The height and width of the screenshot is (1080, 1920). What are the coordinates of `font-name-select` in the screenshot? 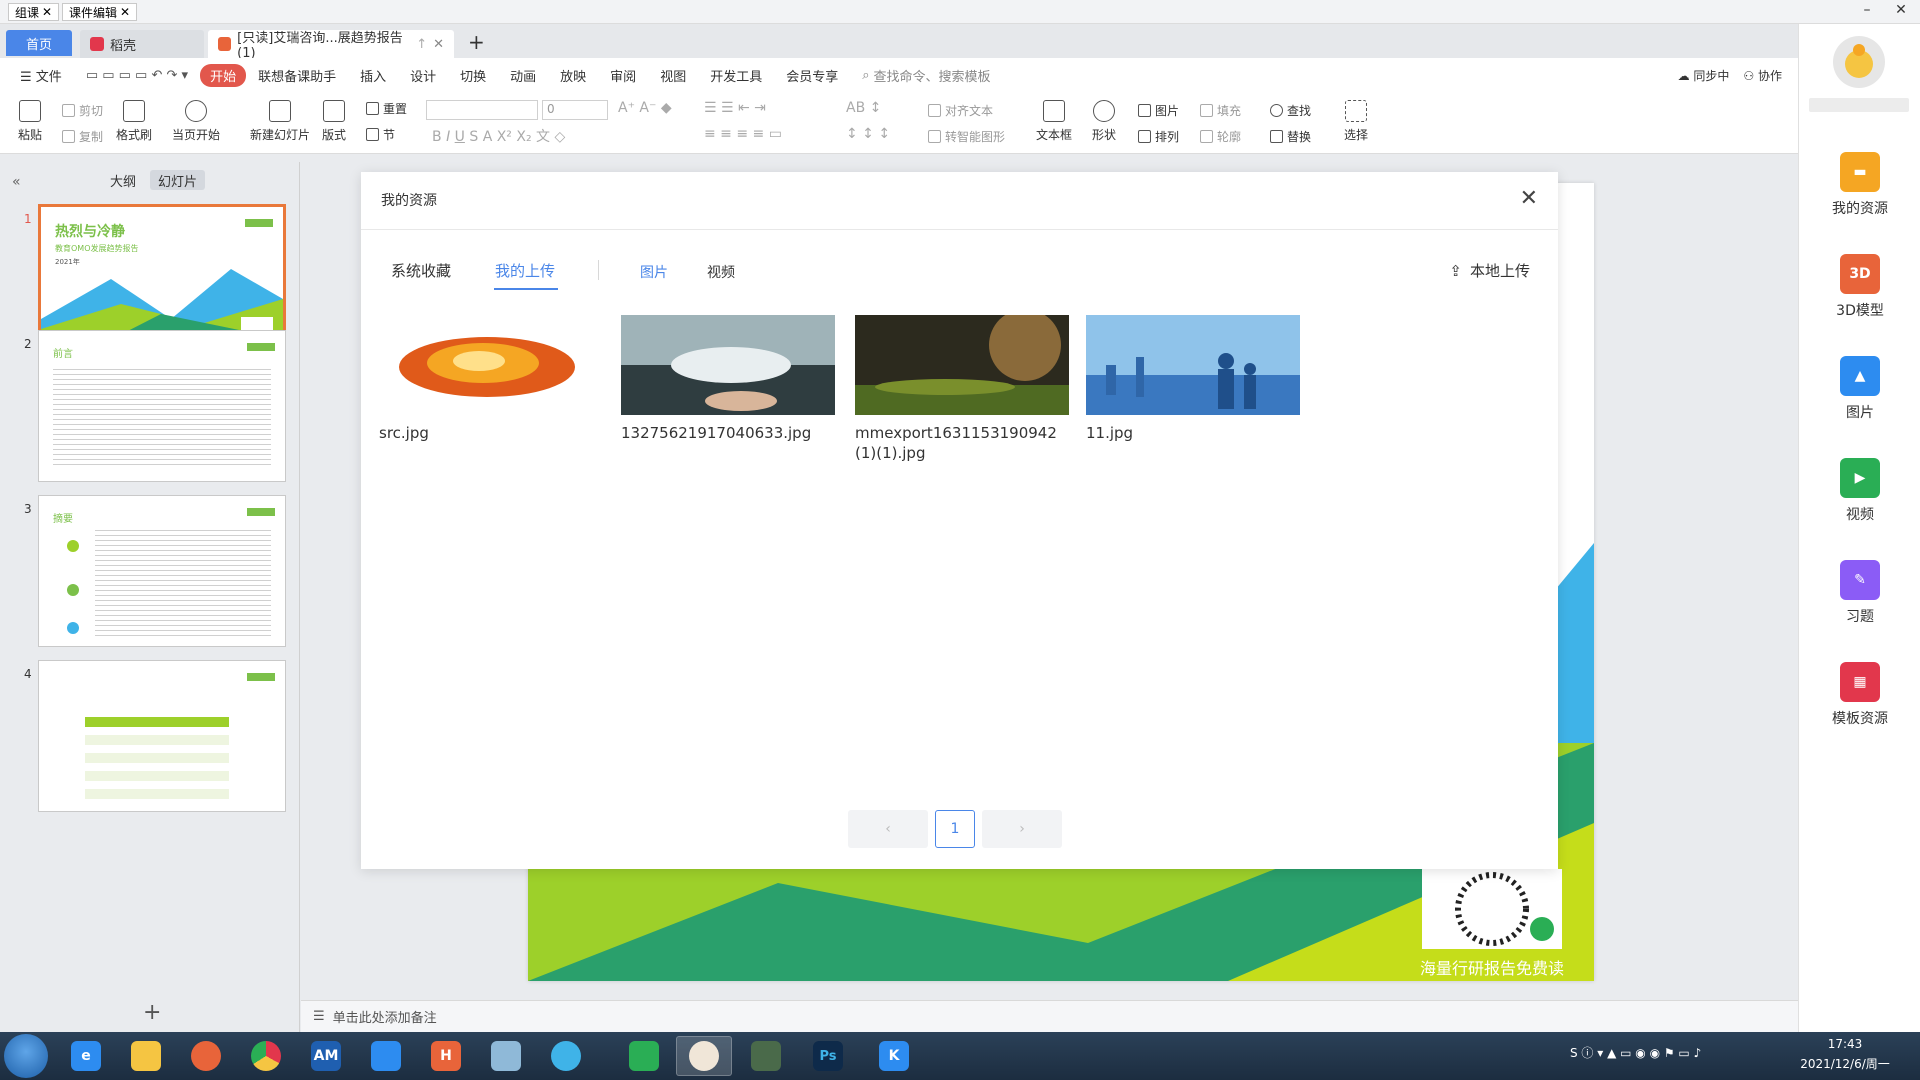 It's located at (482, 110).